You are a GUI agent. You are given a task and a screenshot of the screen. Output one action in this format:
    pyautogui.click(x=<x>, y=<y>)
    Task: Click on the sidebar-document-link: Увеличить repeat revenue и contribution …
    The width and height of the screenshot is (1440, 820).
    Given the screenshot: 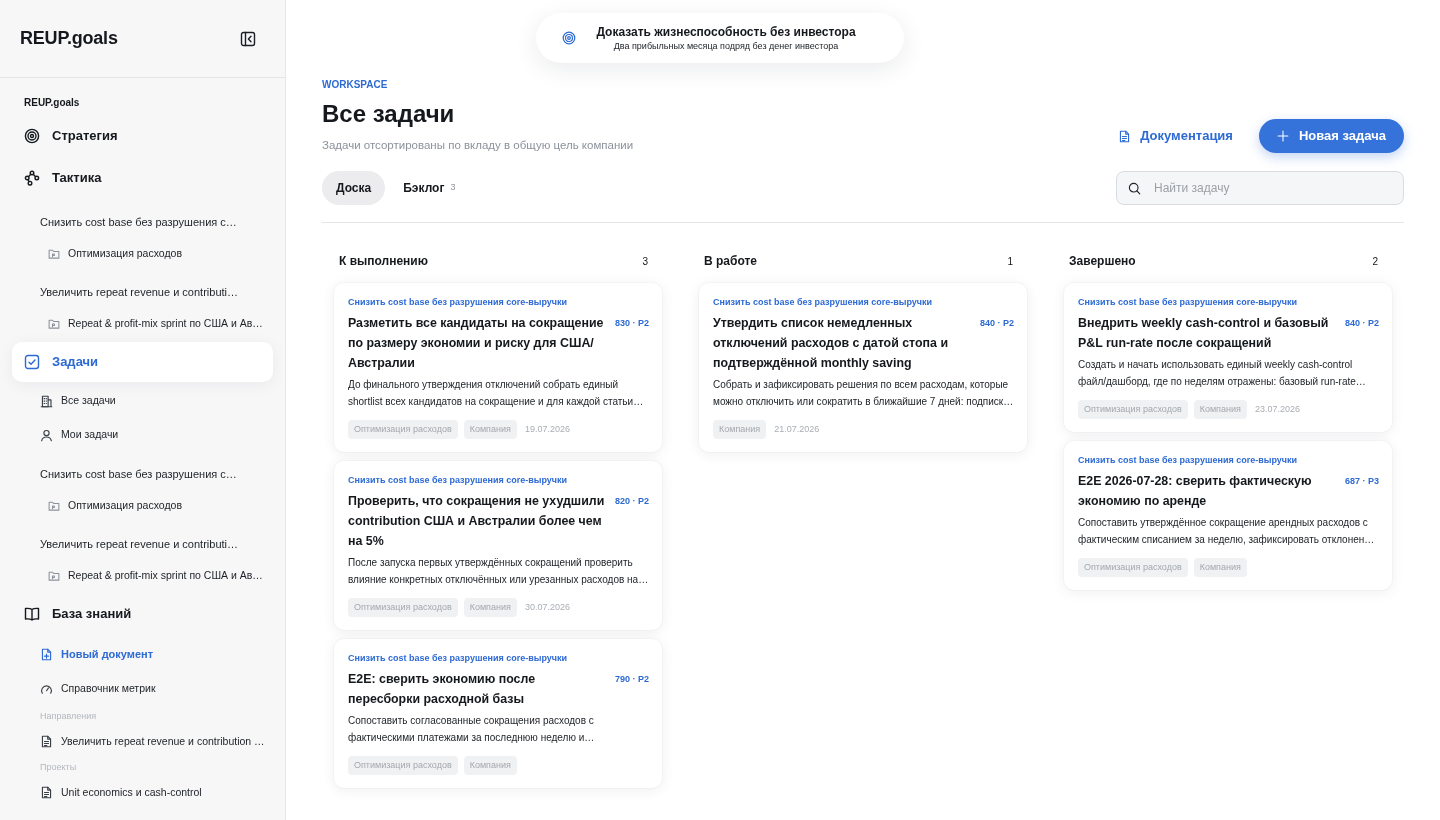 What is the action you would take?
    pyautogui.click(x=142, y=741)
    